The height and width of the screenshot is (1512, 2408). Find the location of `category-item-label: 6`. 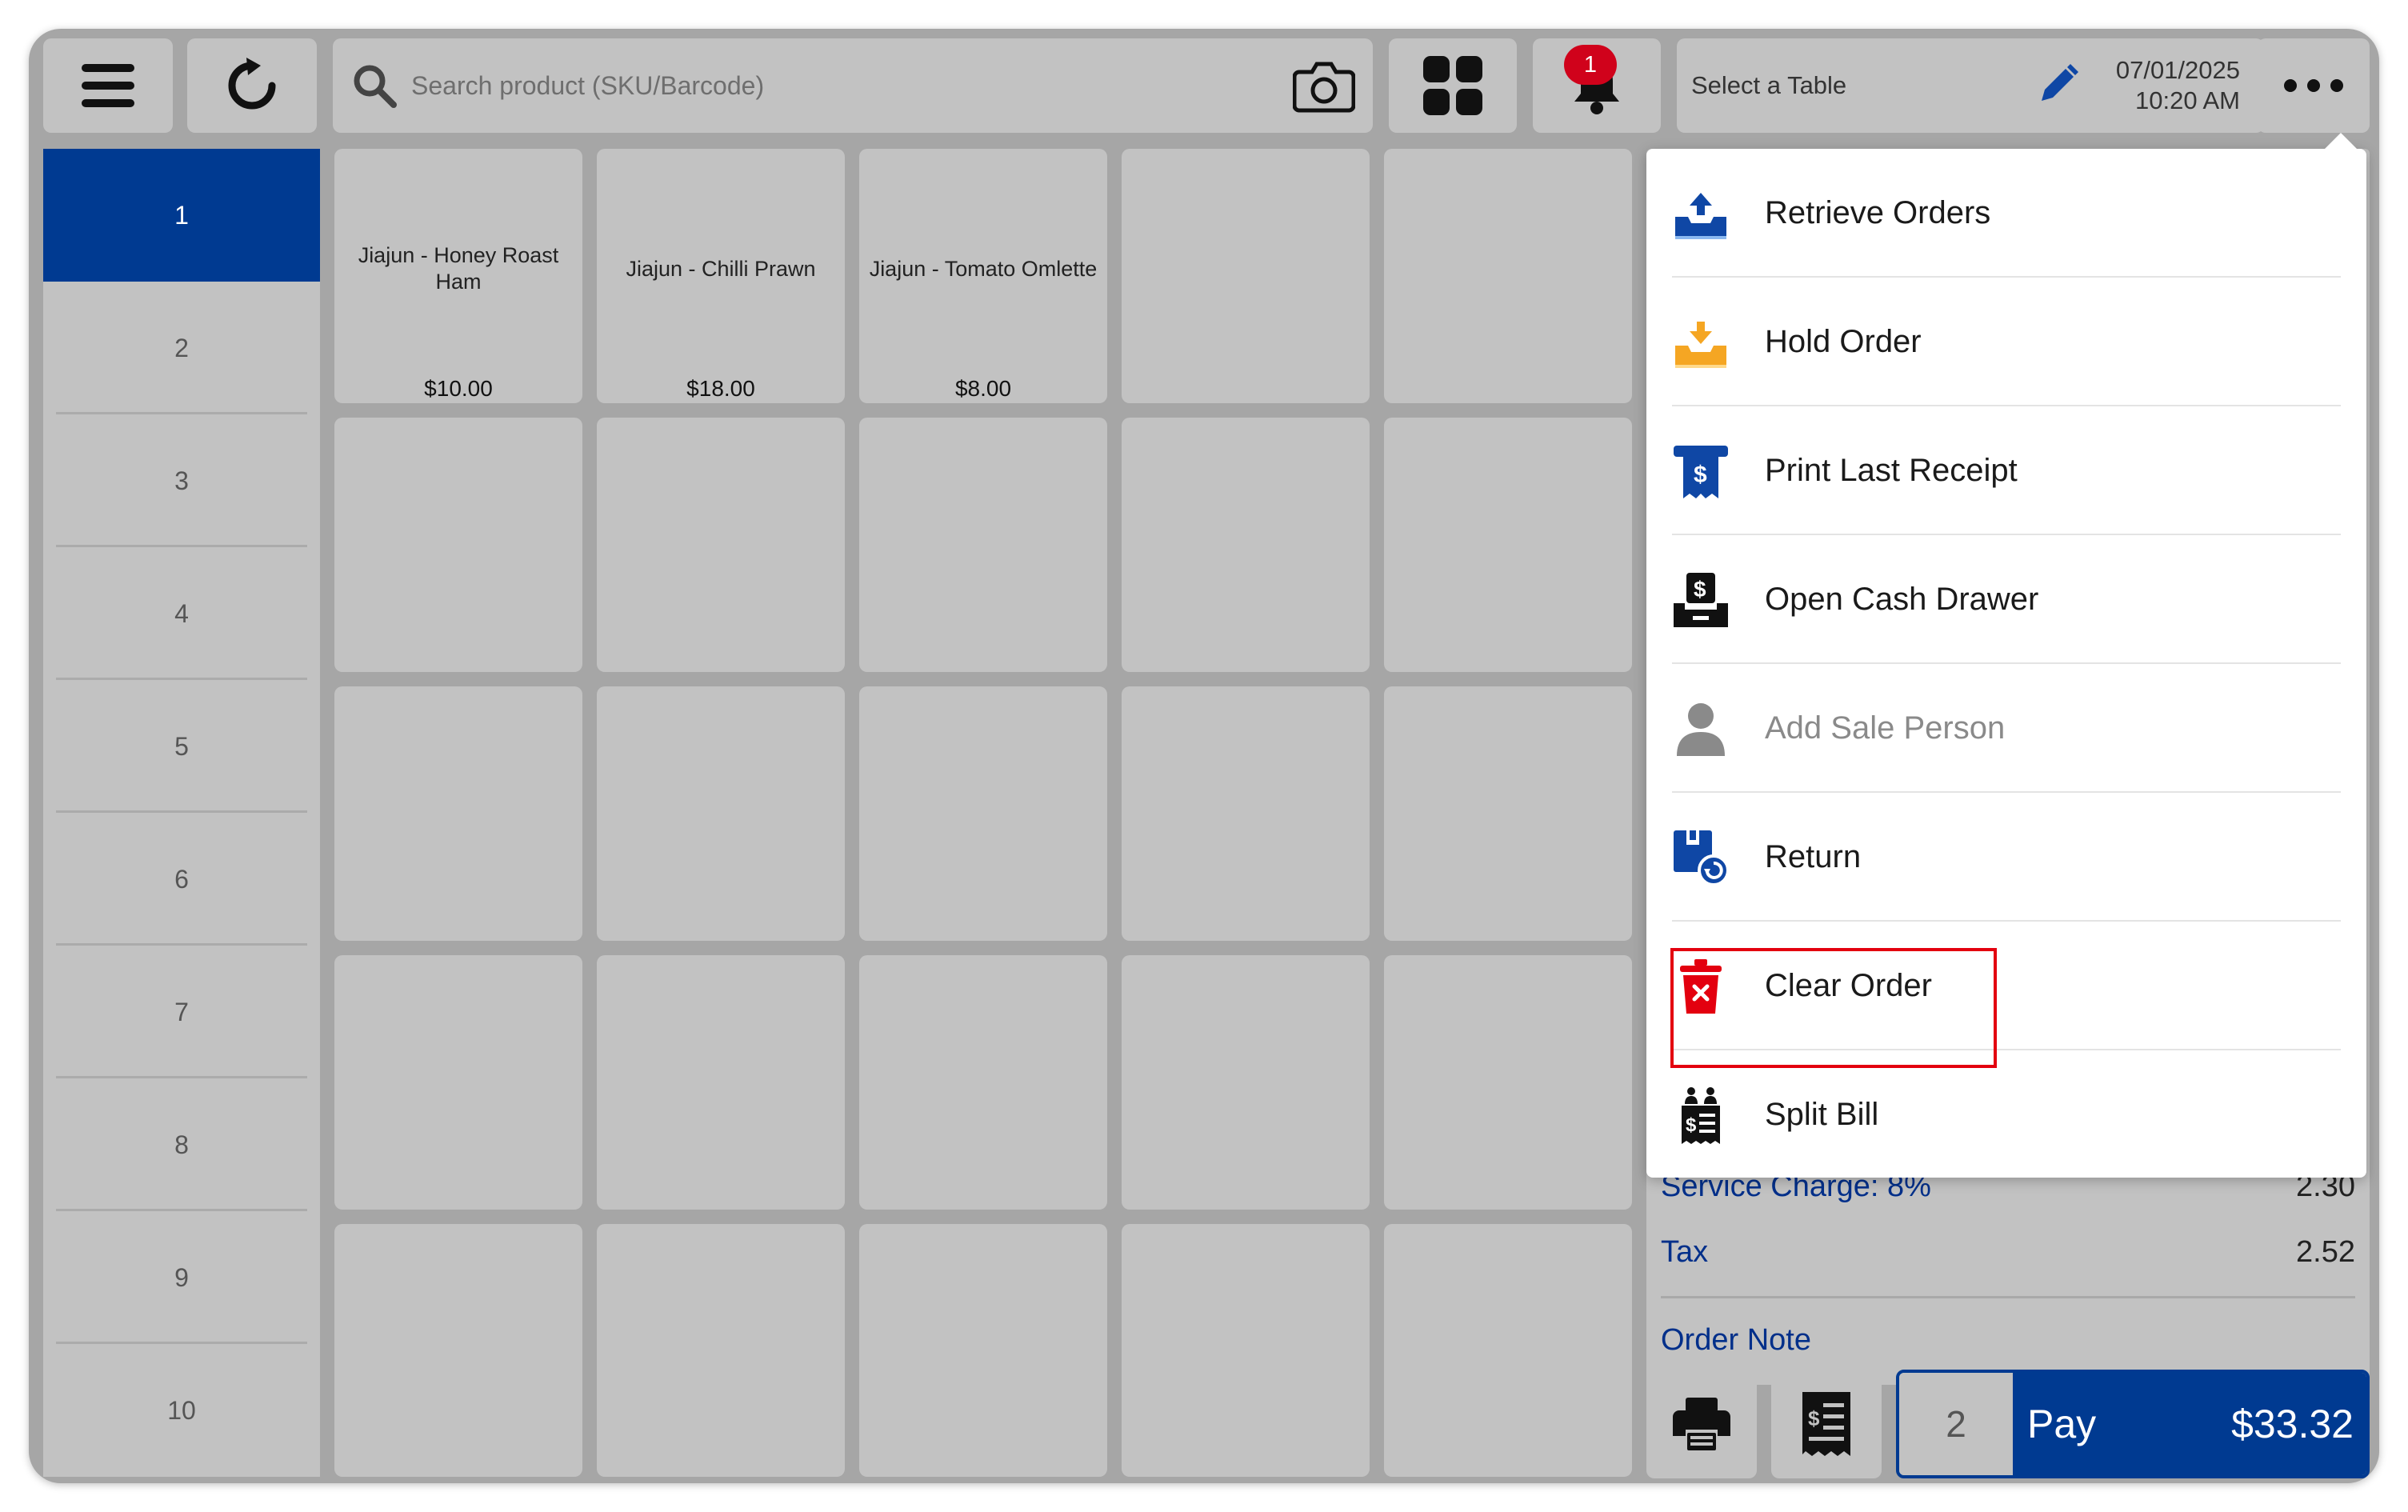

category-item-label: 6 is located at coordinates (181, 879).